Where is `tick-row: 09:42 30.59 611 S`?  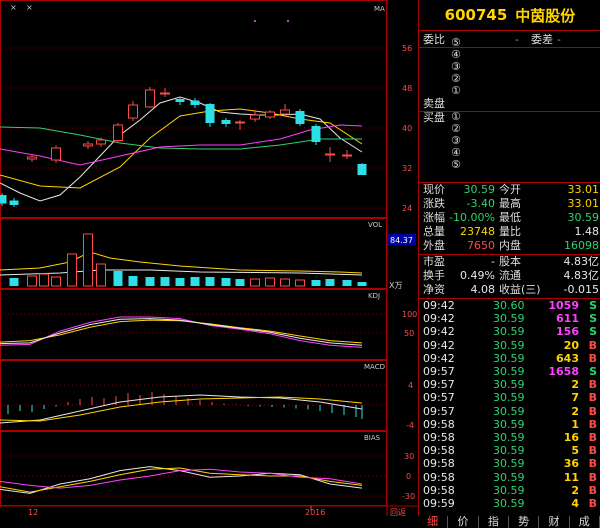 tick-row: 09:42 30.59 611 S is located at coordinates (511, 319).